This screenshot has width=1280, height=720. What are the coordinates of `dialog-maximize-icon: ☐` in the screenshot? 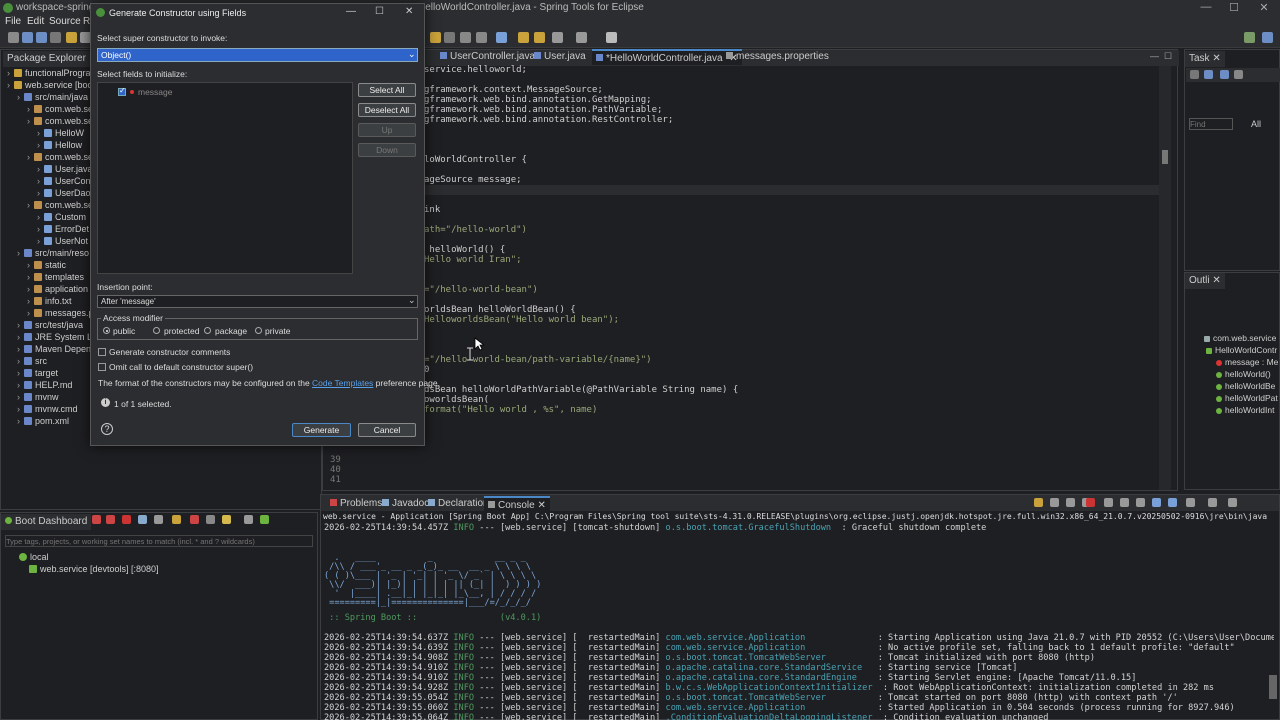 It's located at (379, 11).